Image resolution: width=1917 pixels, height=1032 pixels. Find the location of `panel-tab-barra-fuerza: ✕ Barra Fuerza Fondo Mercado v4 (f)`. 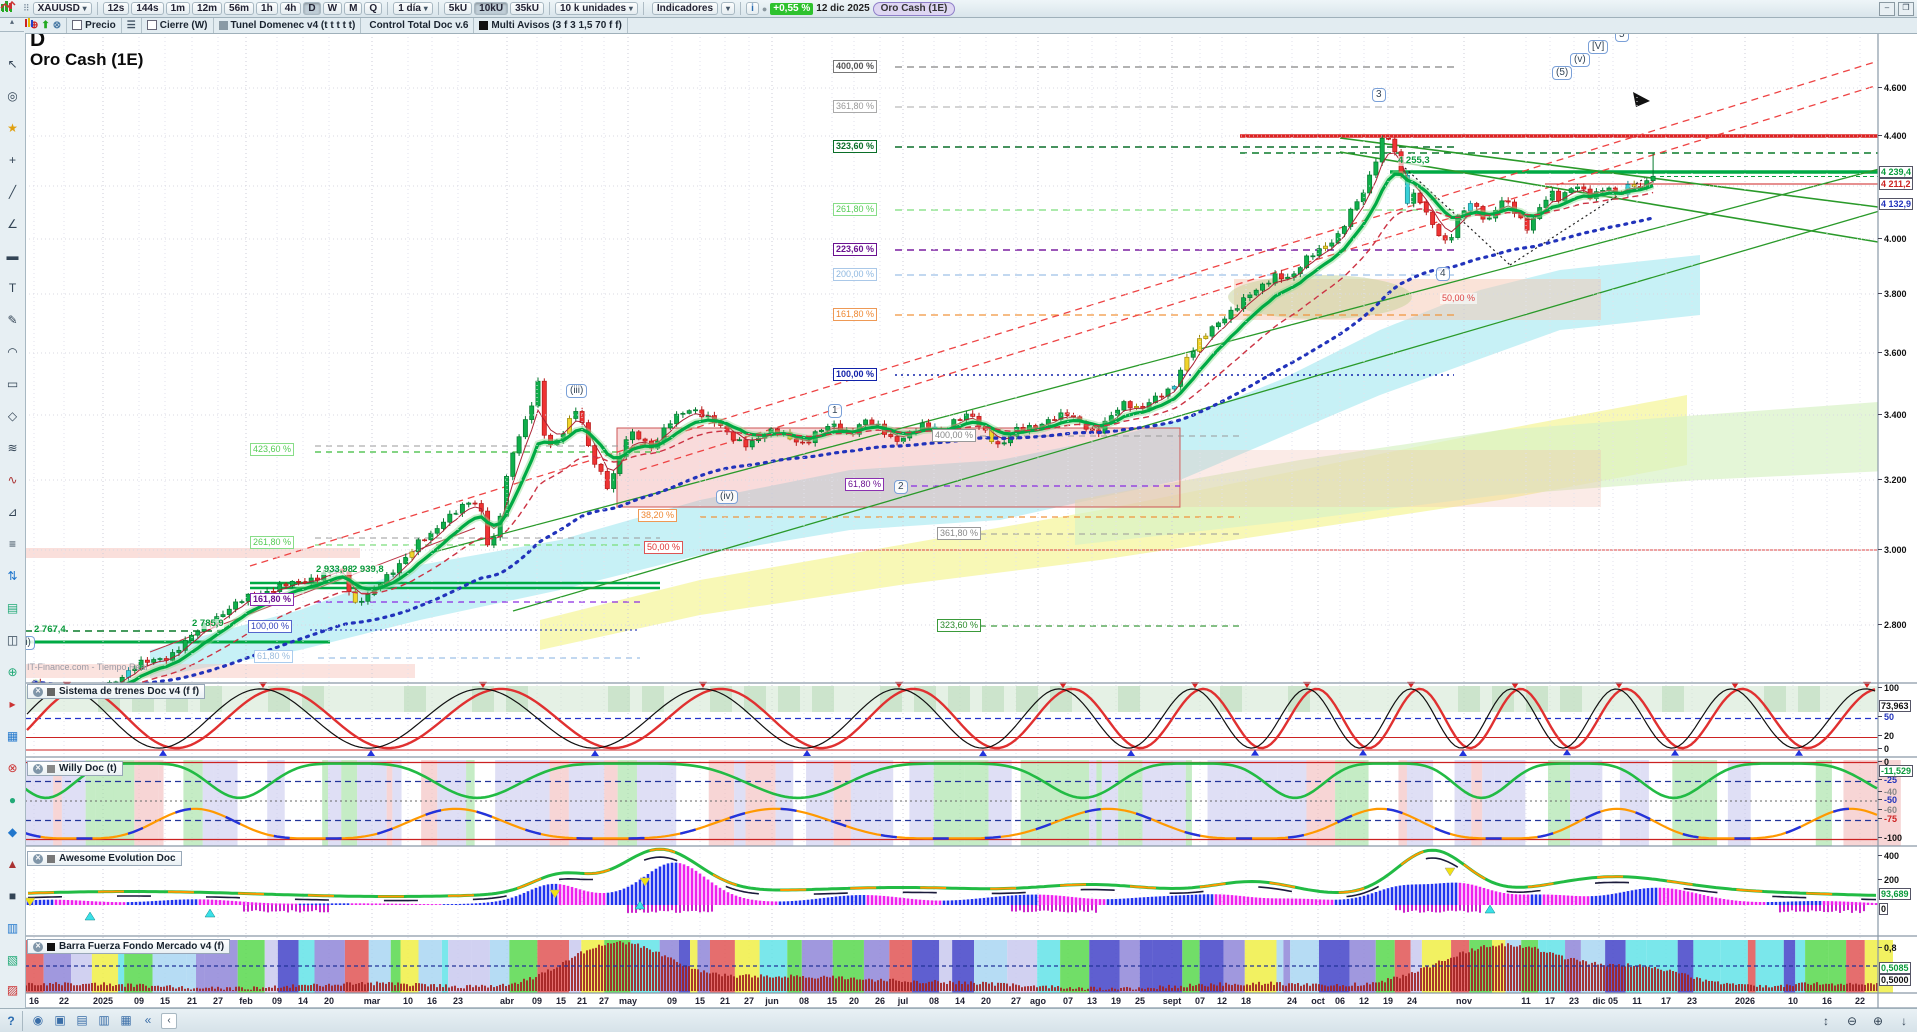

panel-tab-barra-fuerza: ✕ Barra Fuerza Fondo Mercado v4 (f) is located at coordinates (129, 946).